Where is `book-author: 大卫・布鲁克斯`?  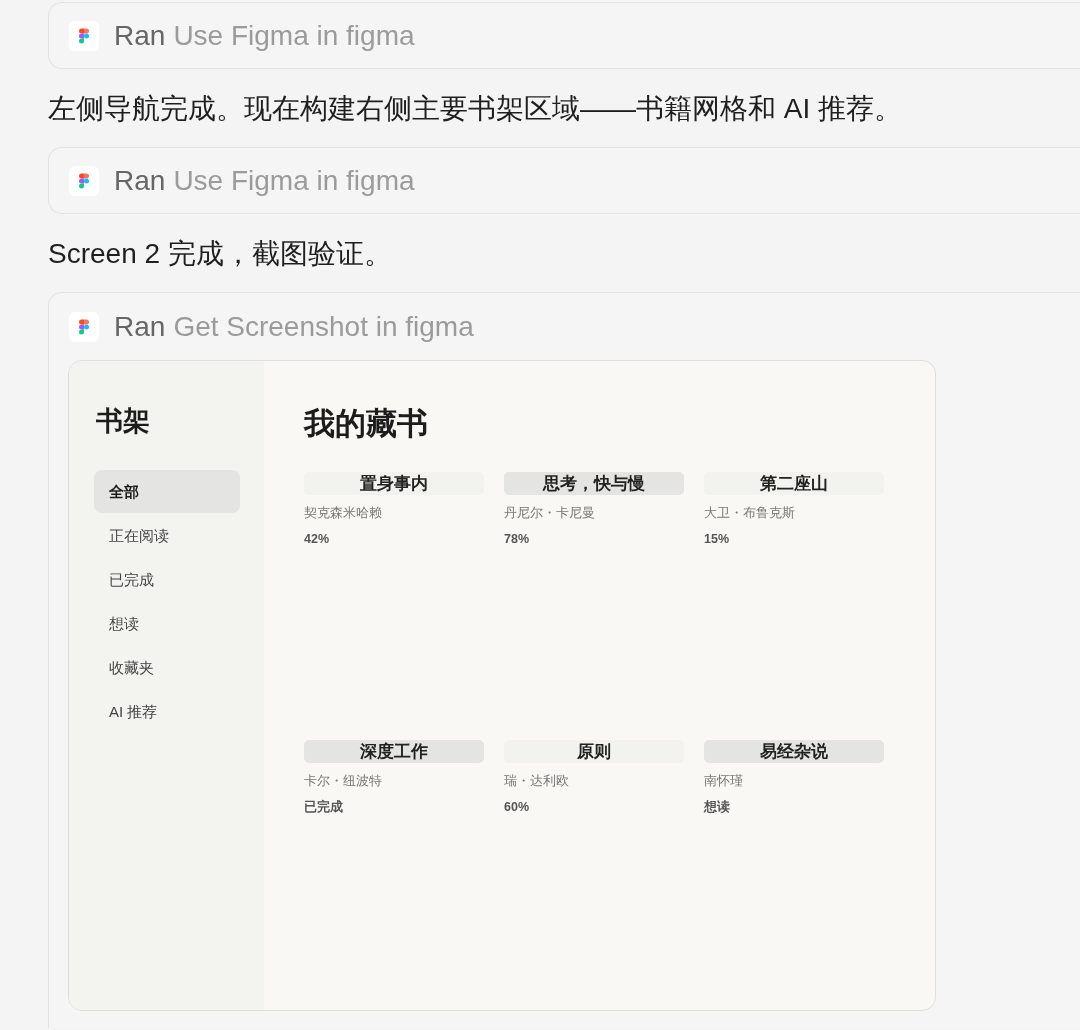 book-author: 大卫・布鲁克斯 is located at coordinates (750, 513).